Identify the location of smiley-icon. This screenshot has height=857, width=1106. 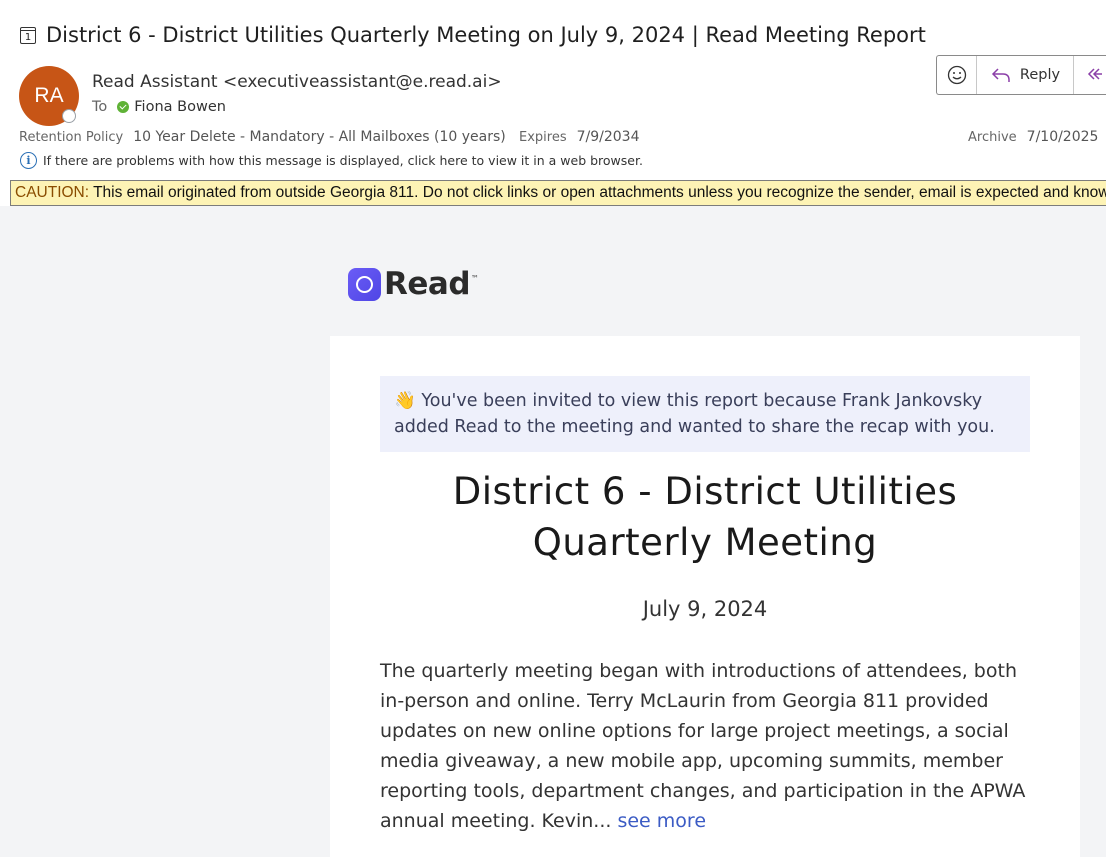
(956, 75).